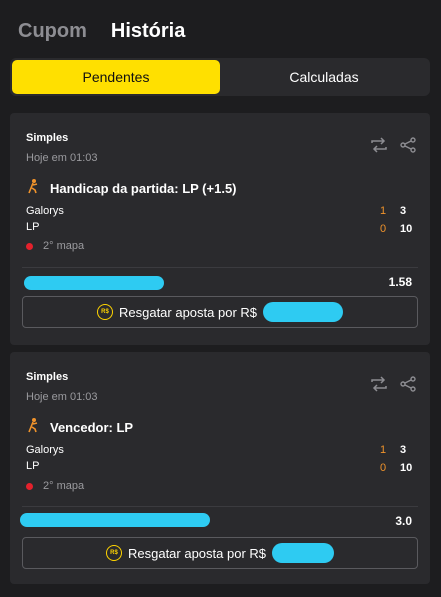  Describe the element at coordinates (116, 77) in the screenshot. I see `segment-pendentes: Pendentes` at that location.